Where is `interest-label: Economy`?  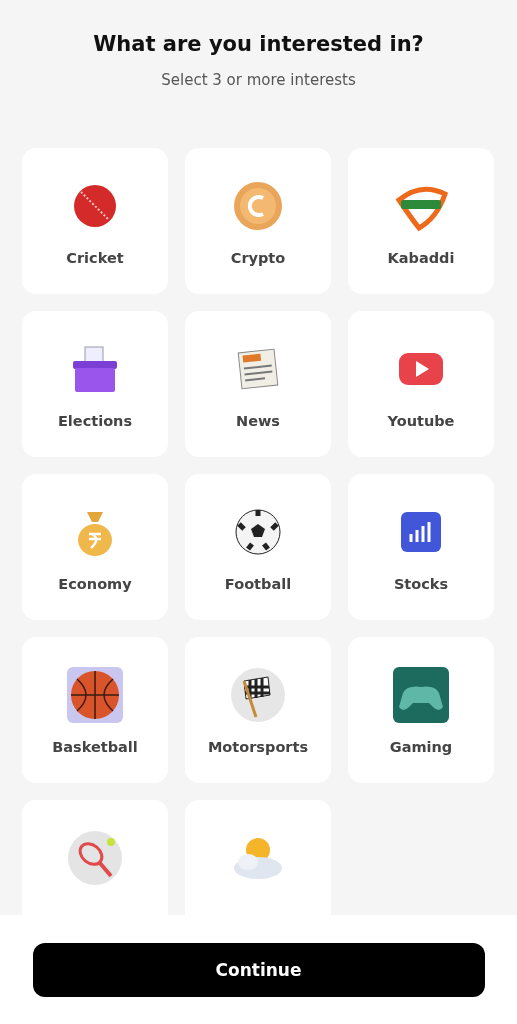 interest-label: Economy is located at coordinates (95, 584).